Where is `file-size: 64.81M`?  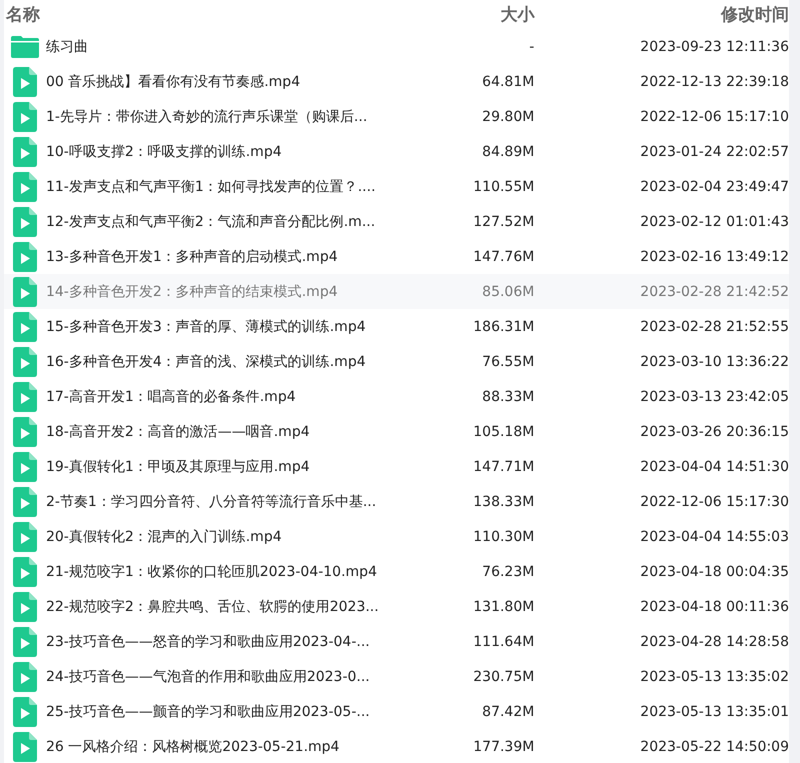
file-size: 64.81M is located at coordinates (507, 82).